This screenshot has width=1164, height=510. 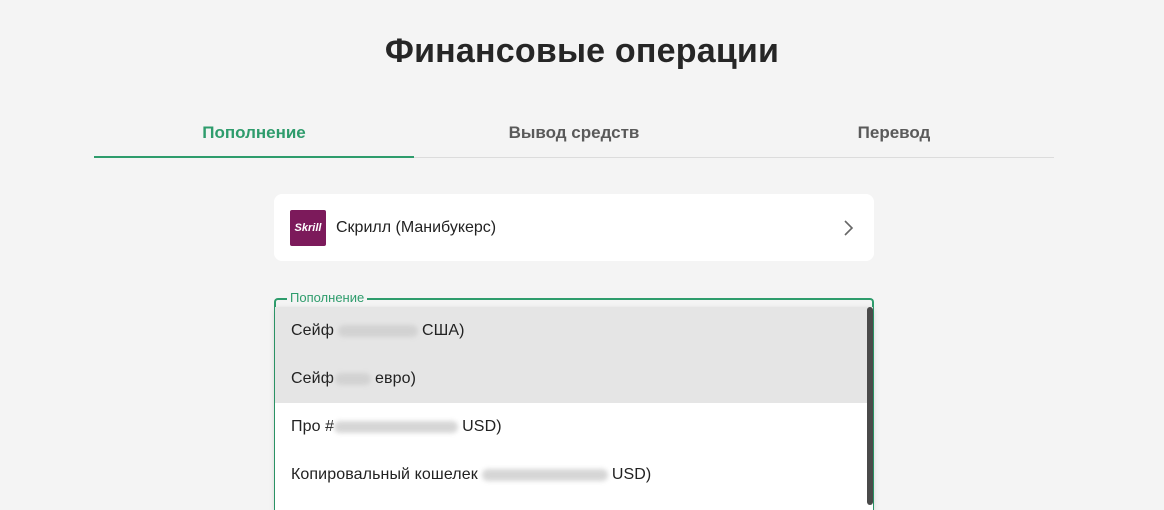 I want to click on dropdown-option: Сейф США), so click(x=574, y=331).